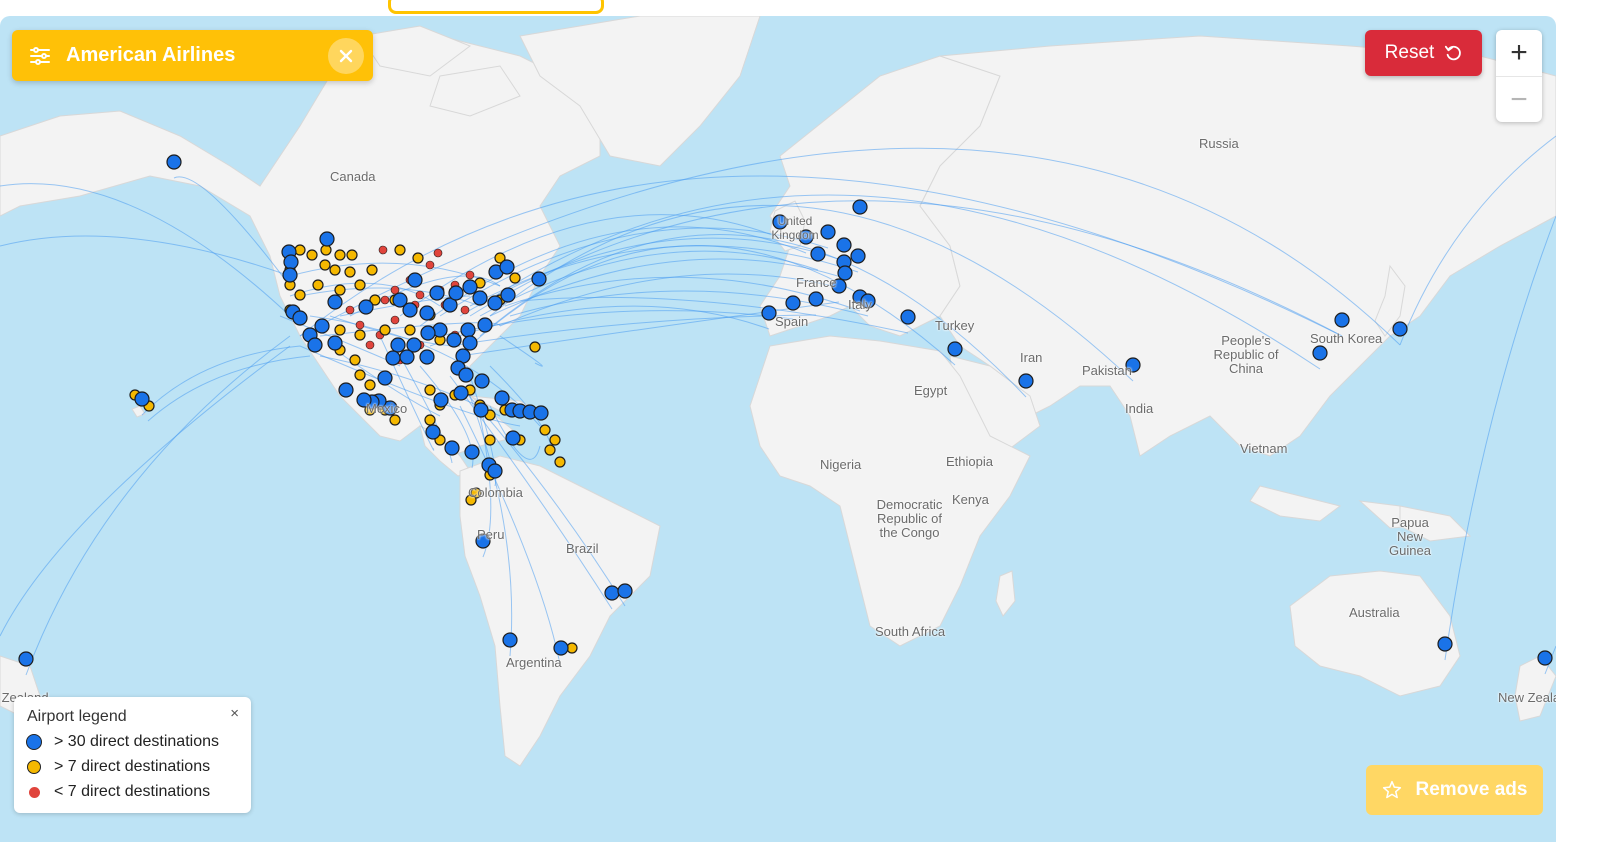 The image size is (1600, 842). I want to click on top-tab, so click(496, 7).